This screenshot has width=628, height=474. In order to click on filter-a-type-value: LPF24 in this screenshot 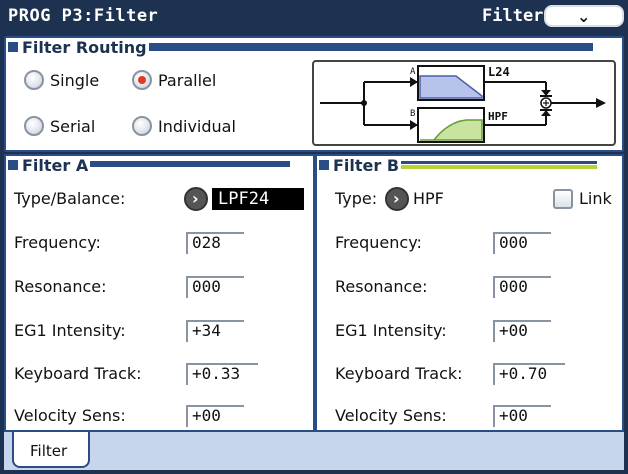, I will do `click(258, 199)`.